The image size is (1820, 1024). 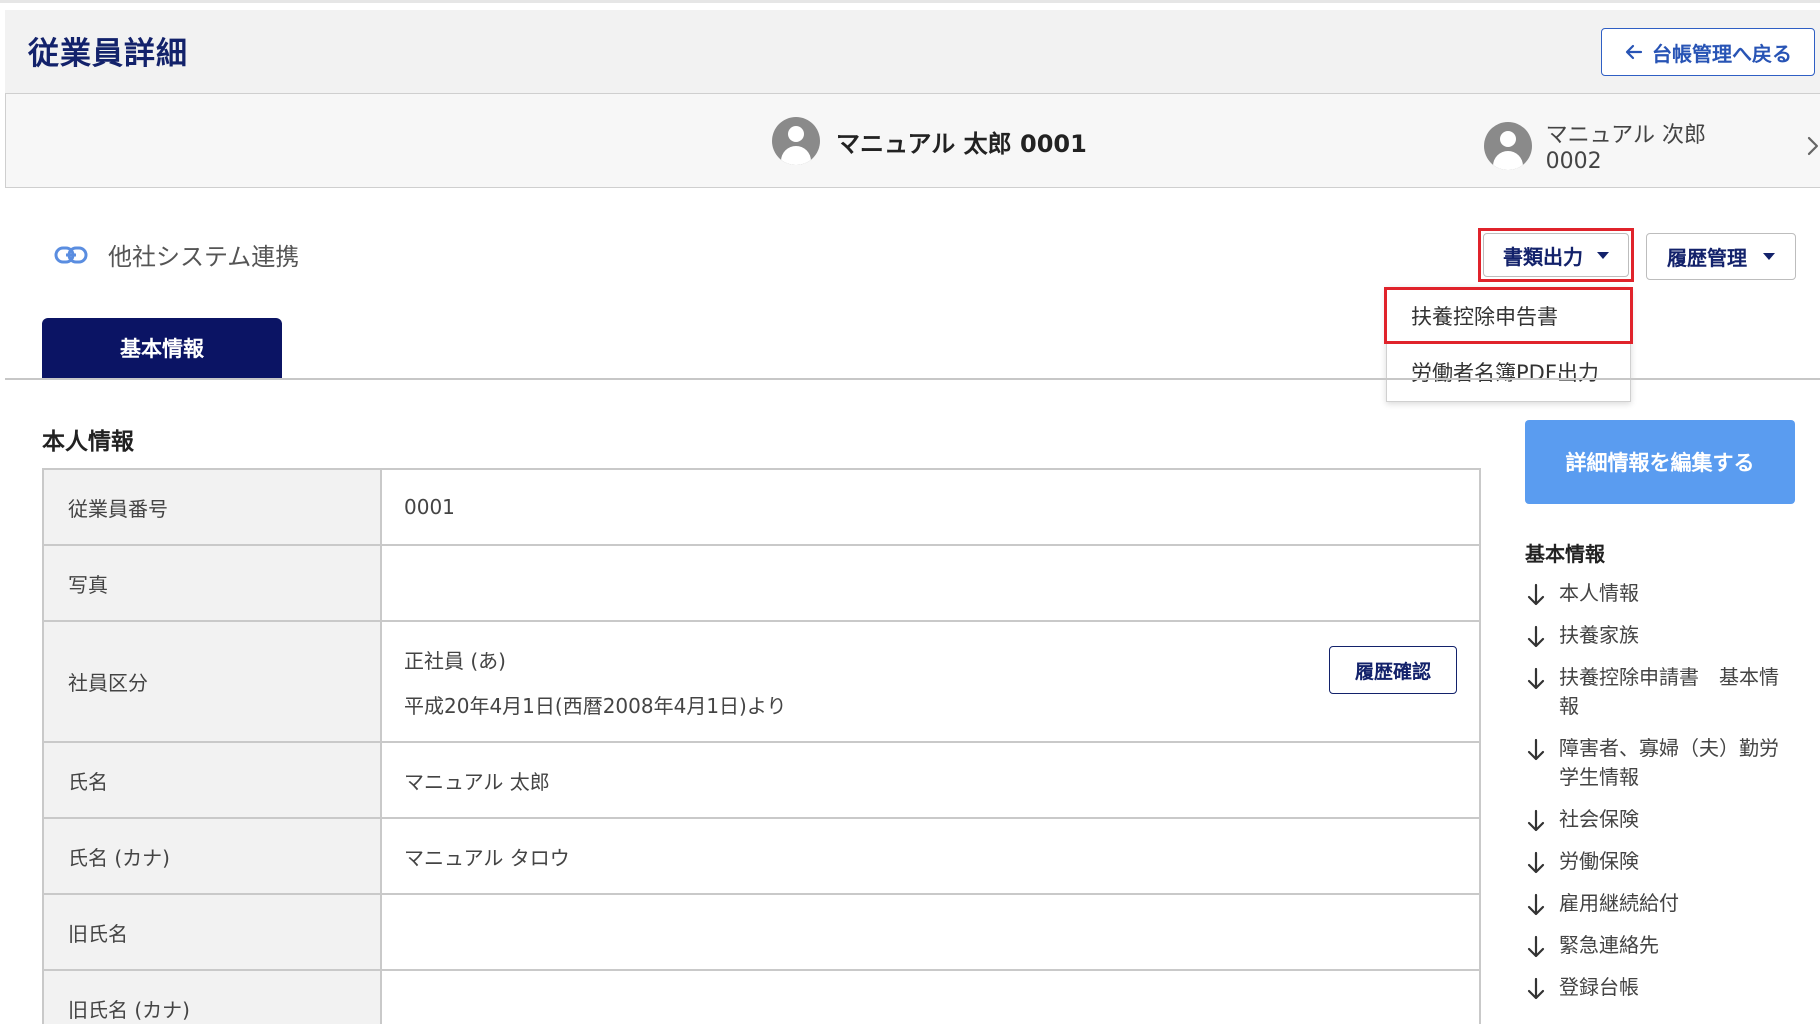 What do you see at coordinates (477, 781) in the screenshot?
I see `row-value: マニュアル 太郎` at bounding box center [477, 781].